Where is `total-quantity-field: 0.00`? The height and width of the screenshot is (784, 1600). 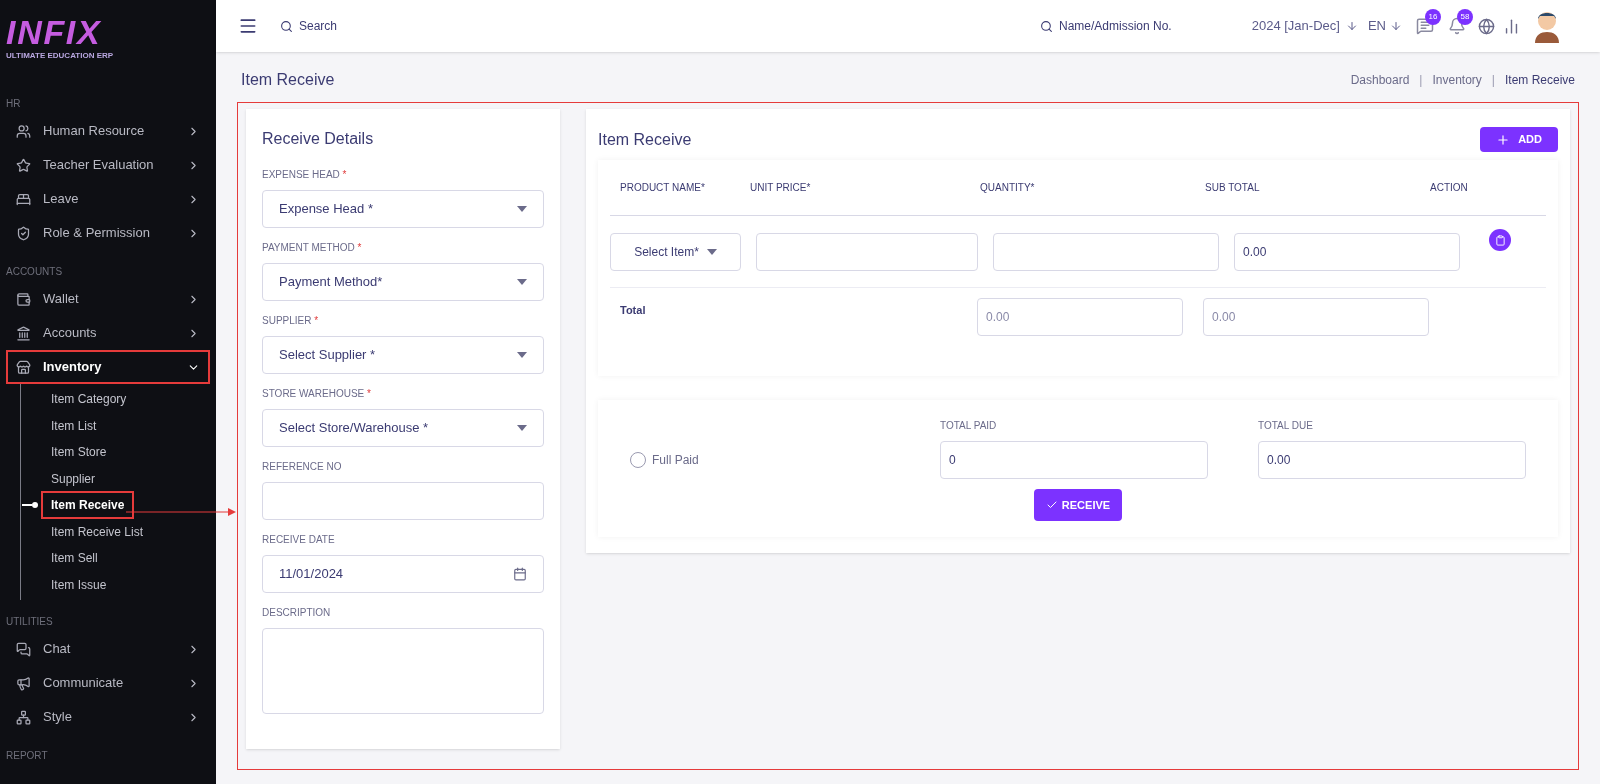 total-quantity-field: 0.00 is located at coordinates (1080, 317).